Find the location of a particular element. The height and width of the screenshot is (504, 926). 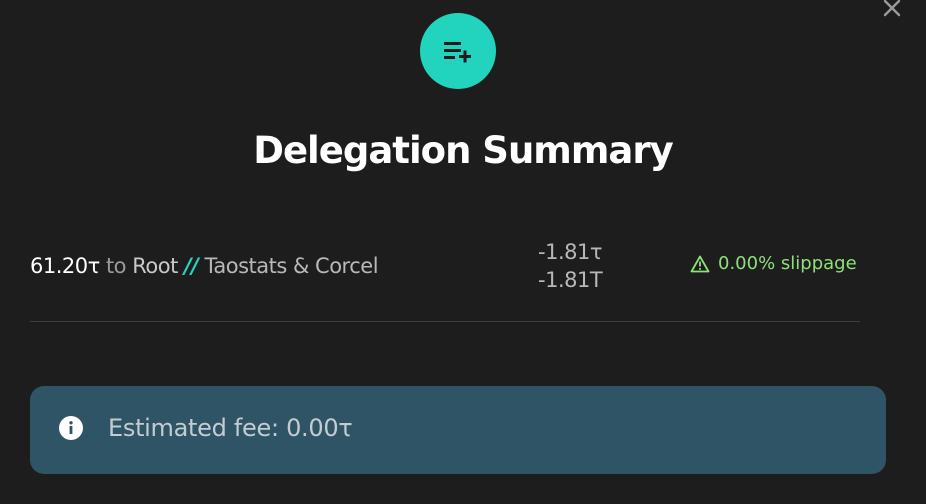

value-primary: -1.81τ is located at coordinates (570, 252).